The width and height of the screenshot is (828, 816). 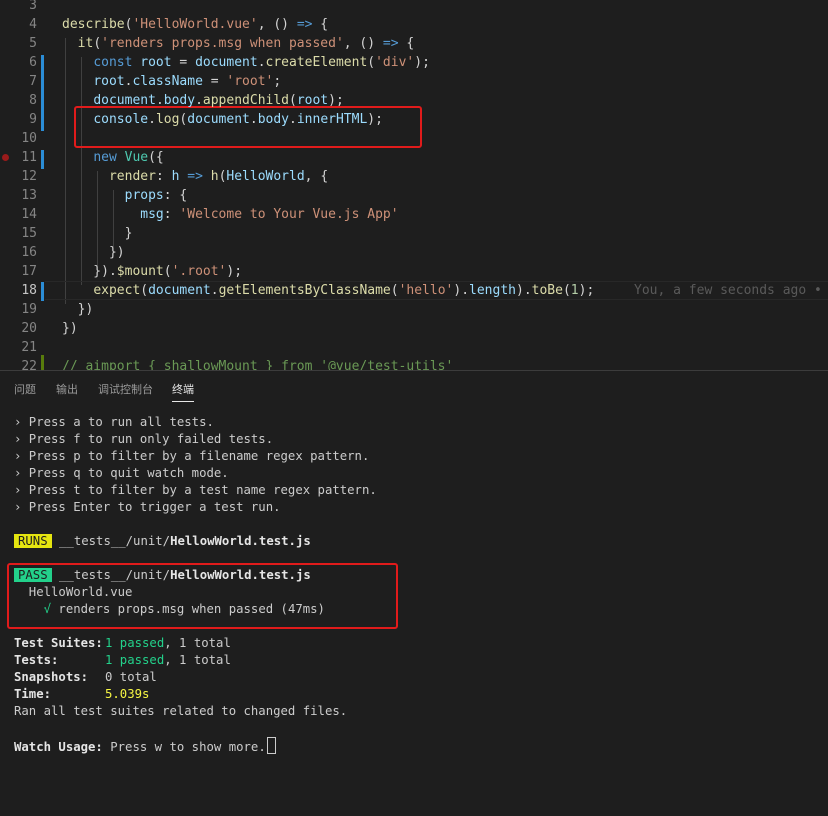 What do you see at coordinates (271, 745) in the screenshot?
I see `terminal-cursor` at bounding box center [271, 745].